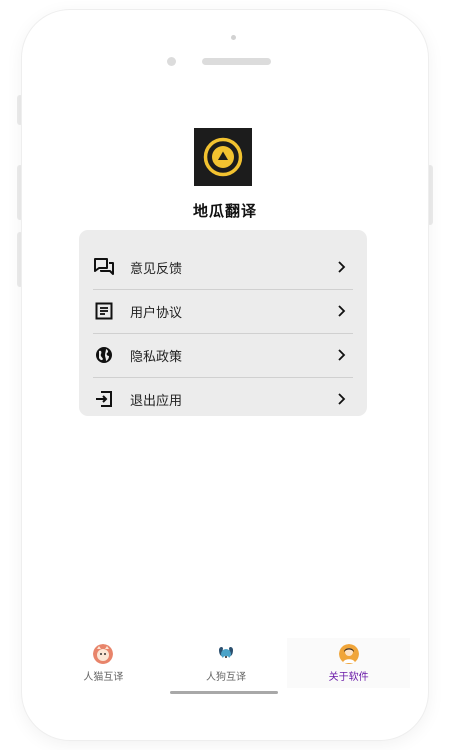 The height and width of the screenshot is (750, 450). What do you see at coordinates (156, 269) in the screenshot?
I see `menu-item-label: 意见反馈` at bounding box center [156, 269].